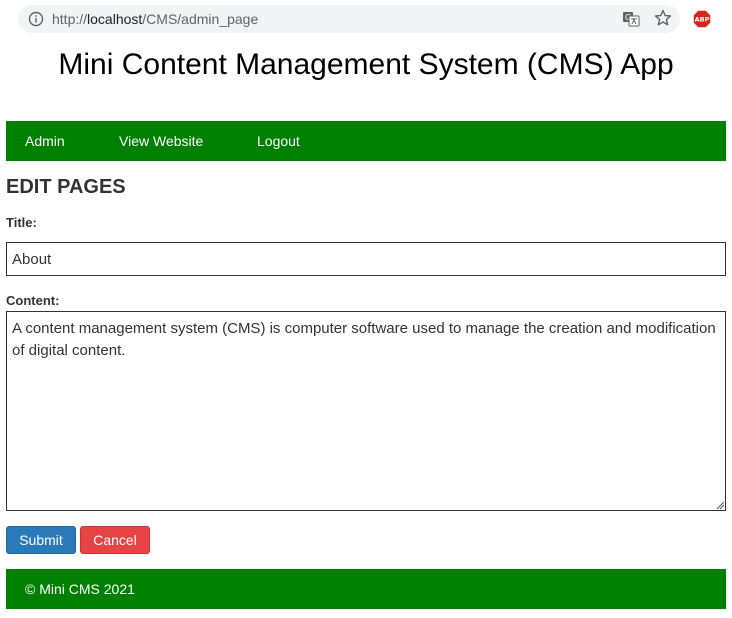 Image resolution: width=732 pixels, height=618 pixels. What do you see at coordinates (66, 187) in the screenshot?
I see `section-heading: EDIT PAGES` at bounding box center [66, 187].